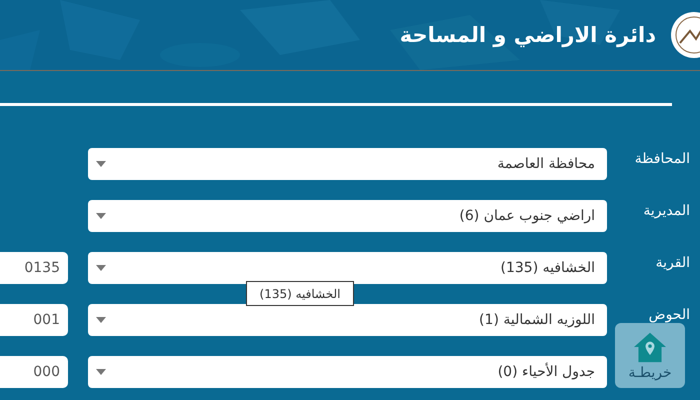  What do you see at coordinates (347, 164) in the screenshot?
I see `dropdown: محافظة العاصمة` at bounding box center [347, 164].